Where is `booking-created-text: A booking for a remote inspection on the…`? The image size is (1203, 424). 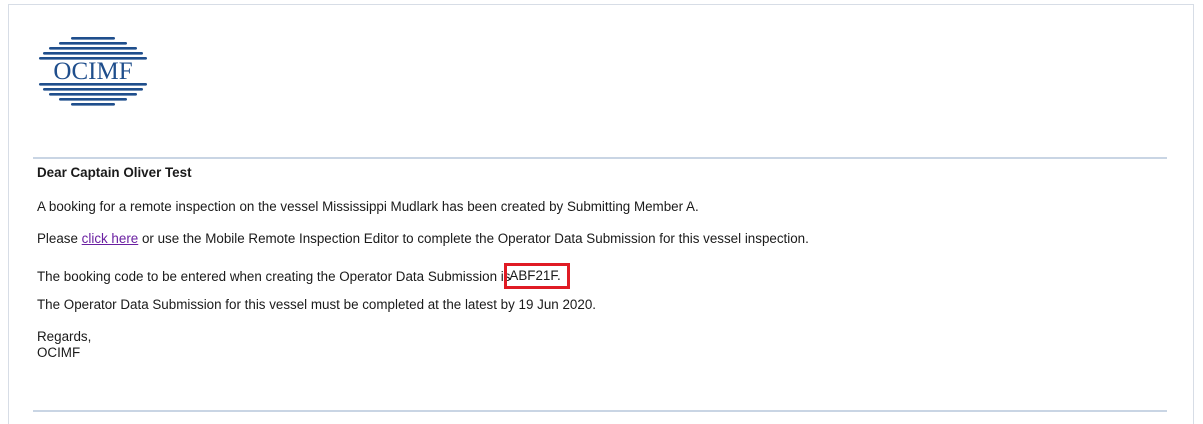 booking-created-text: A booking for a remote inspection on the… is located at coordinates (368, 206).